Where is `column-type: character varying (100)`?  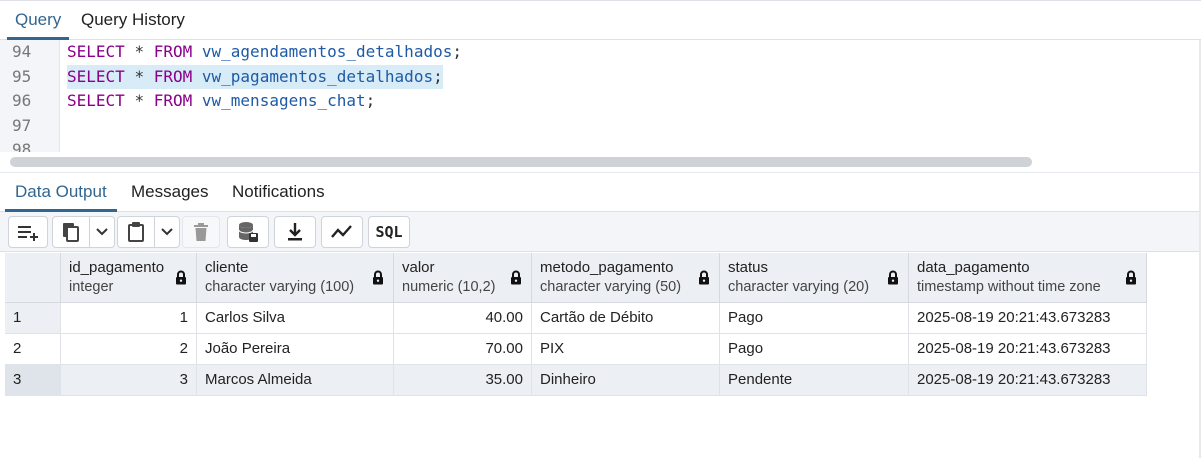 column-type: character varying (100) is located at coordinates (280, 287).